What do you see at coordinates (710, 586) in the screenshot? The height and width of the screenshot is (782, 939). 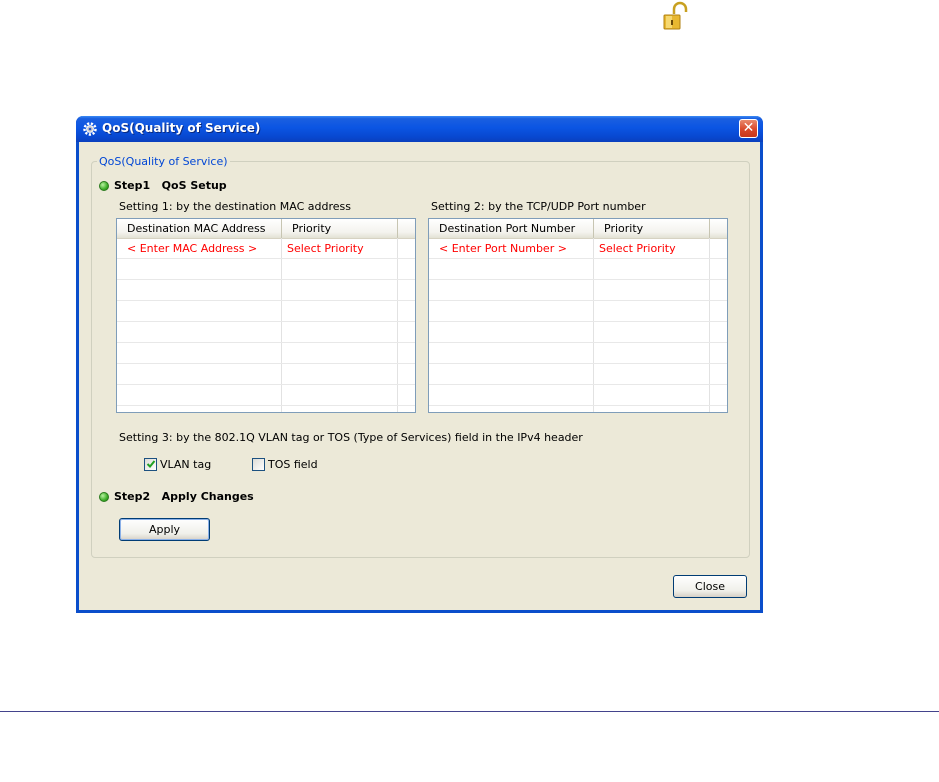 I see `close-button: Close` at bounding box center [710, 586].